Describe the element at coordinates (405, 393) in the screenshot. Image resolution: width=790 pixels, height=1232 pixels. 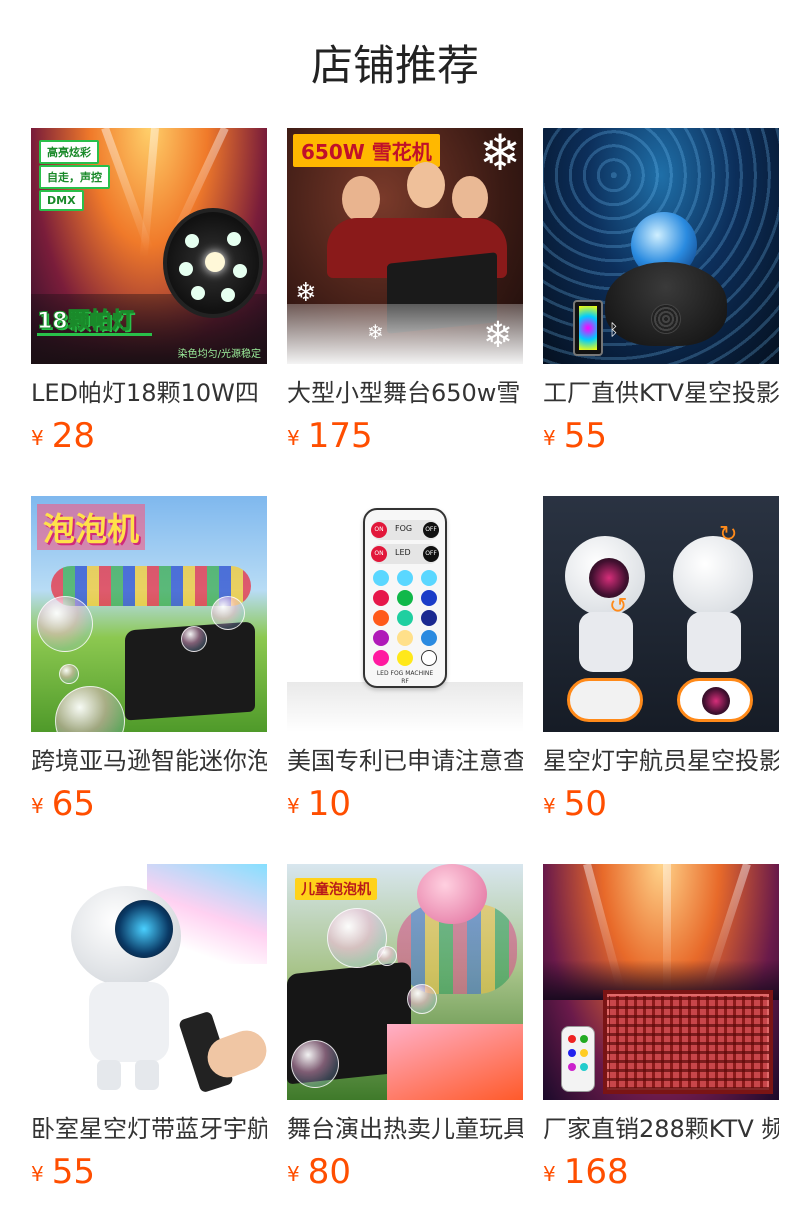
I see `product-title: 大型小型舞台650w雪` at that location.